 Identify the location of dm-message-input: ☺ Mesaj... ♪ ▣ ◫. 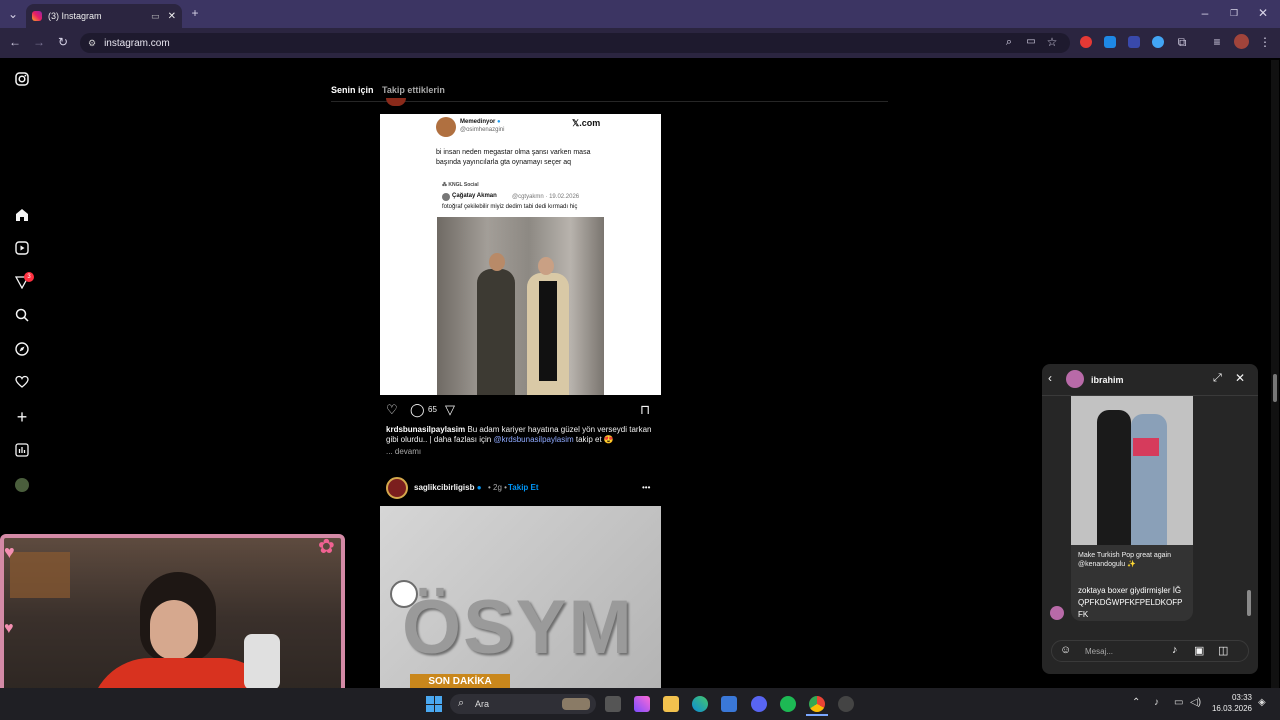
(1150, 651).